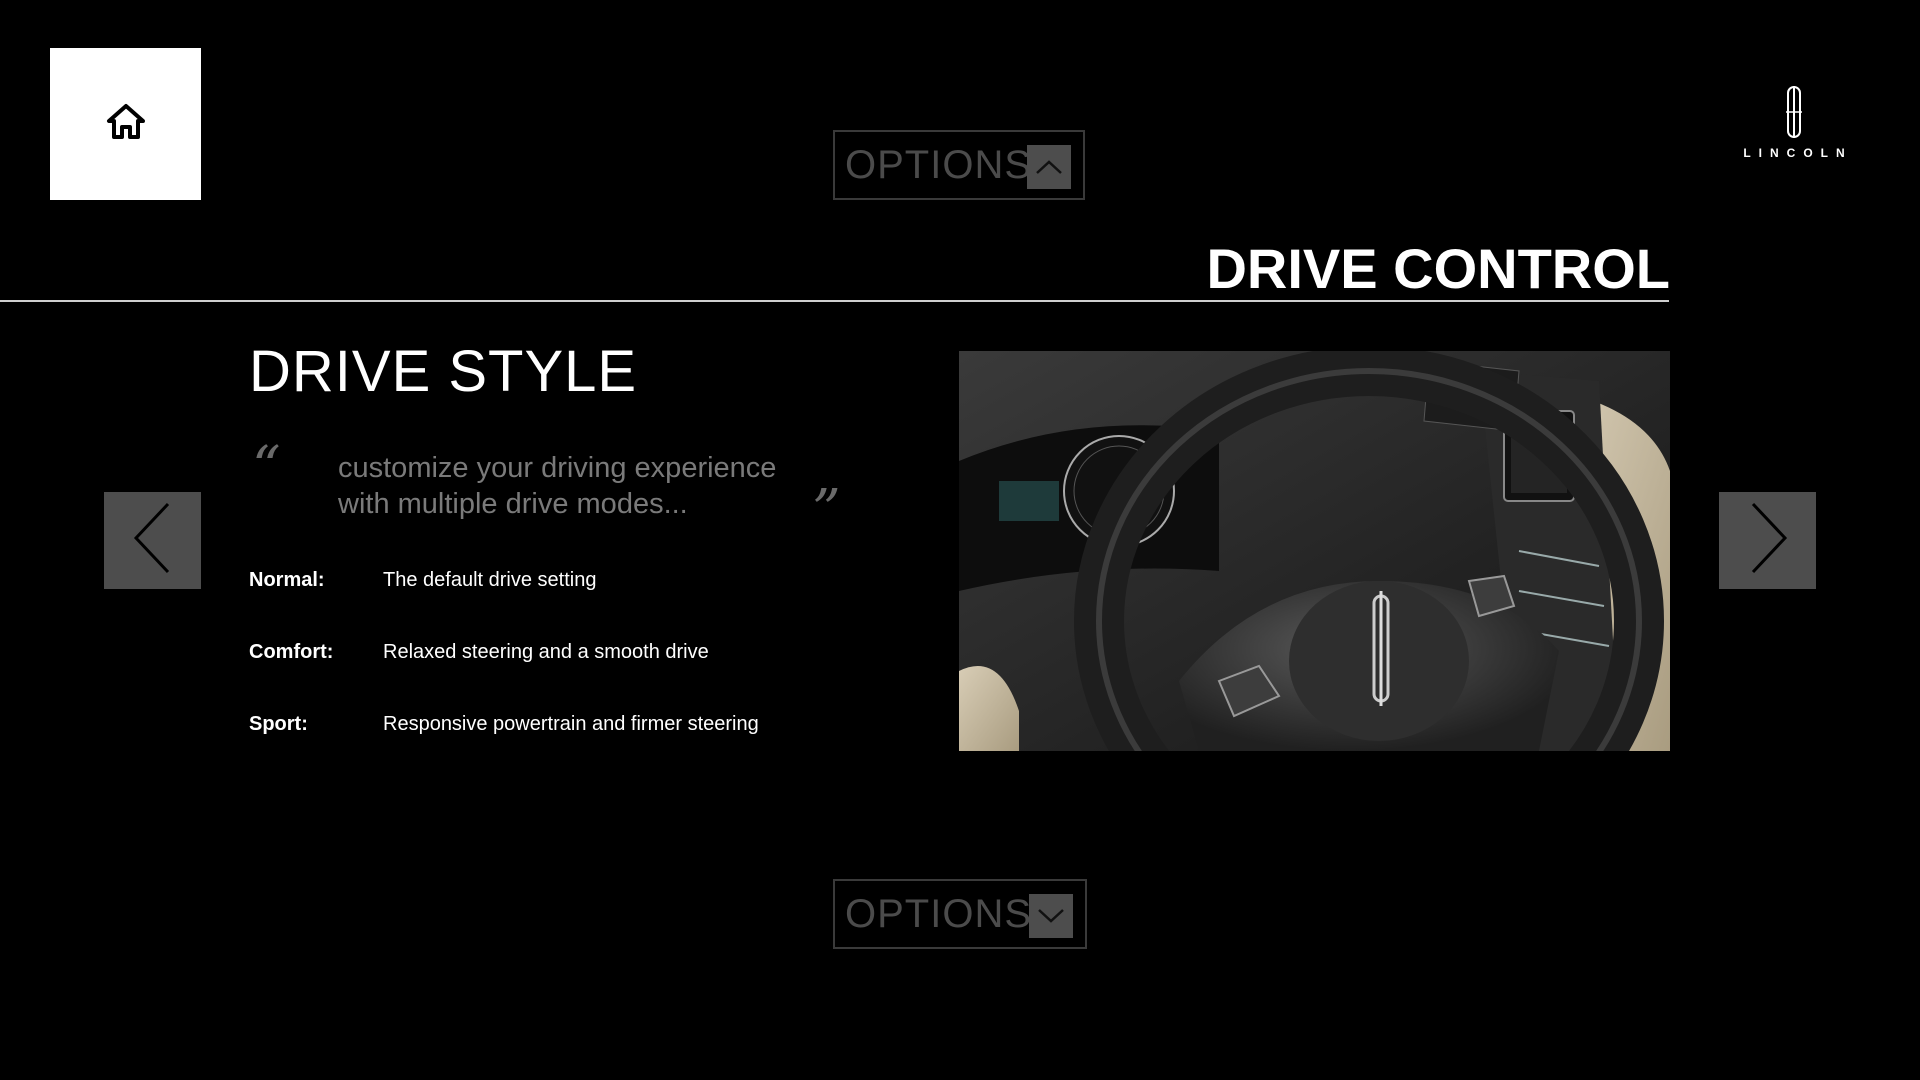 This screenshot has height=1080, width=1920. Describe the element at coordinates (1049, 167) in the screenshot. I see `chevron-up-icon` at that location.